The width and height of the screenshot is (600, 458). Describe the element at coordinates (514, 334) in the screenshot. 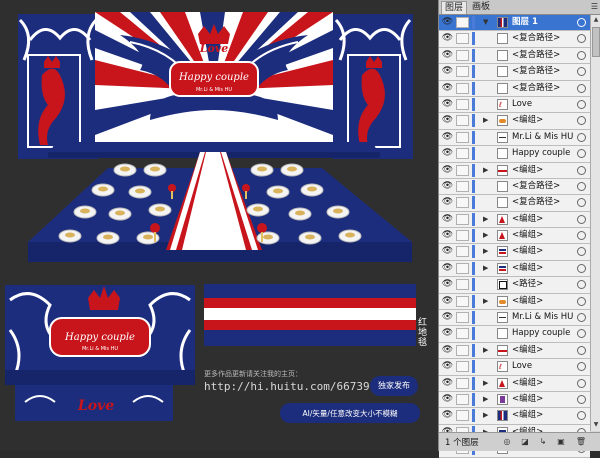

I see `layer-row: 👁 Happy couple` at that location.